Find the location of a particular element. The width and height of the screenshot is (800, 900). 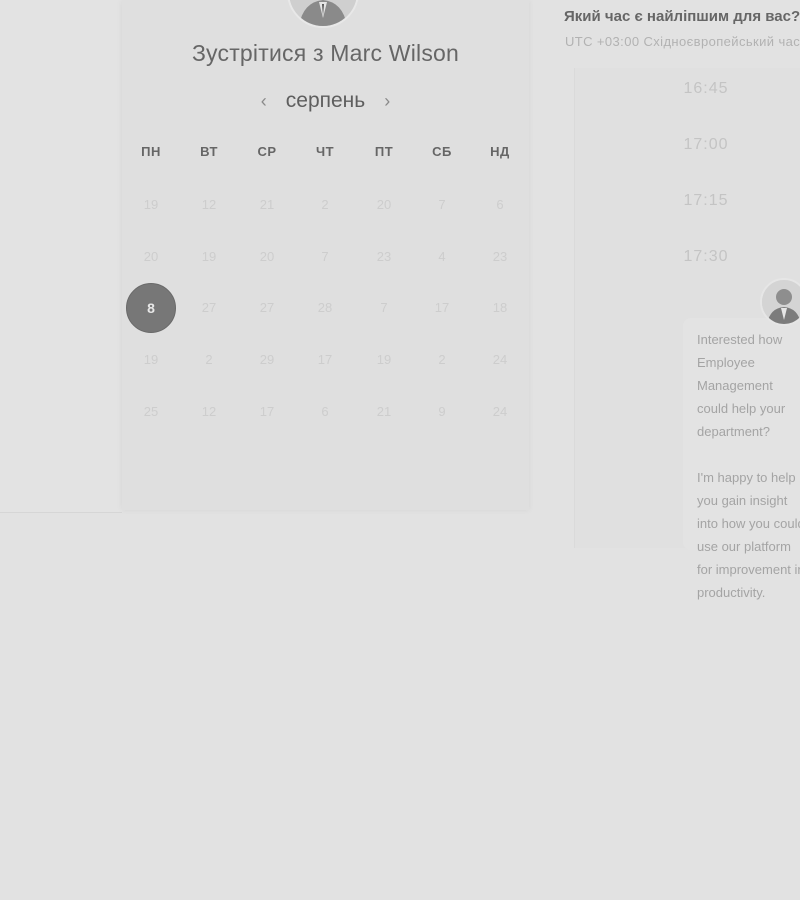

timezone-label: UTC +03:00 Східноєвропейський час is located at coordinates (682, 41).